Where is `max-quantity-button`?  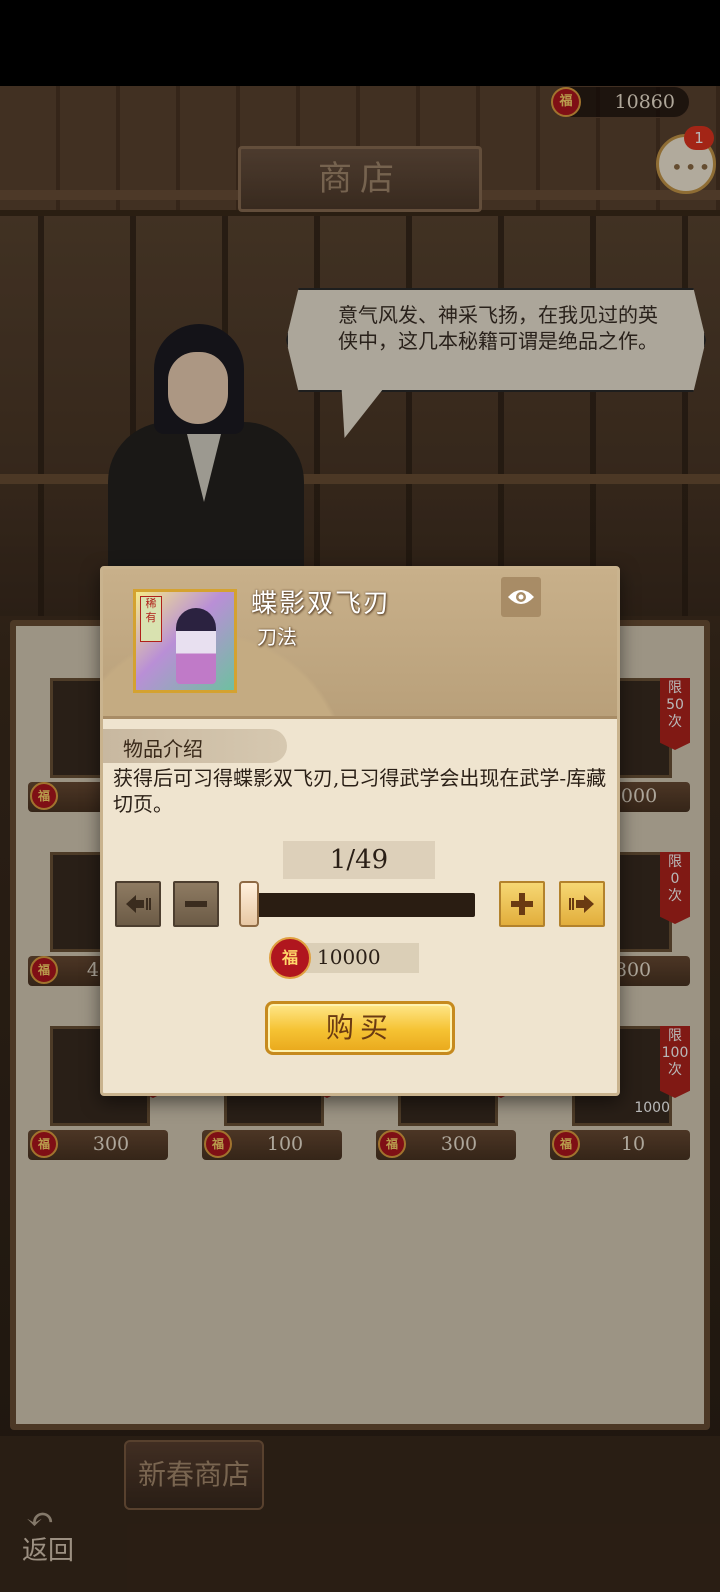 max-quantity-button is located at coordinates (582, 904).